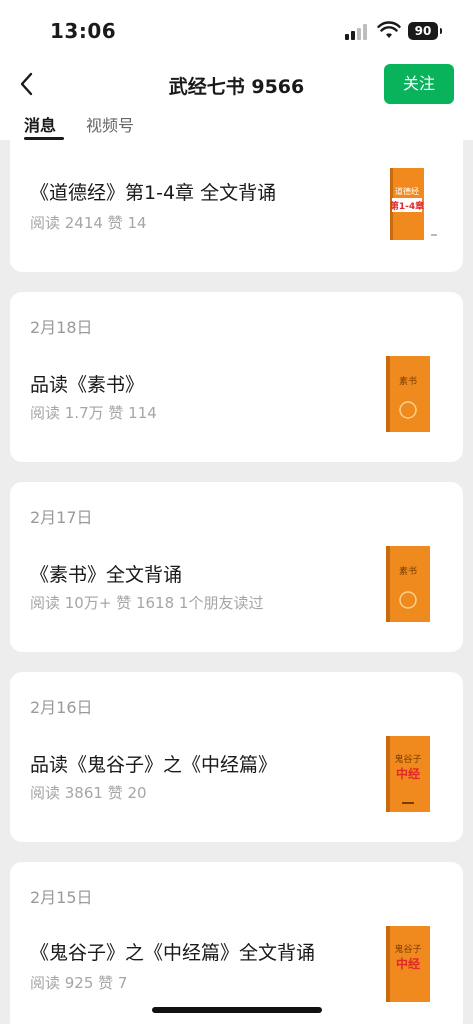  I want to click on post-date: 2月16日, so click(61, 707).